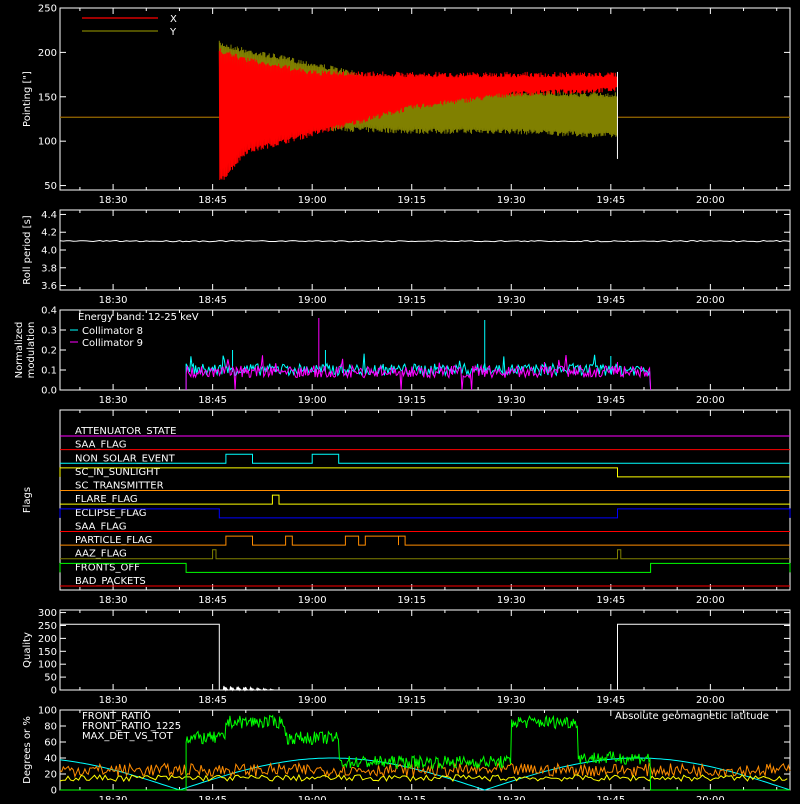  I want to click on modulation-ytick-label: 0.2, so click(49, 351).